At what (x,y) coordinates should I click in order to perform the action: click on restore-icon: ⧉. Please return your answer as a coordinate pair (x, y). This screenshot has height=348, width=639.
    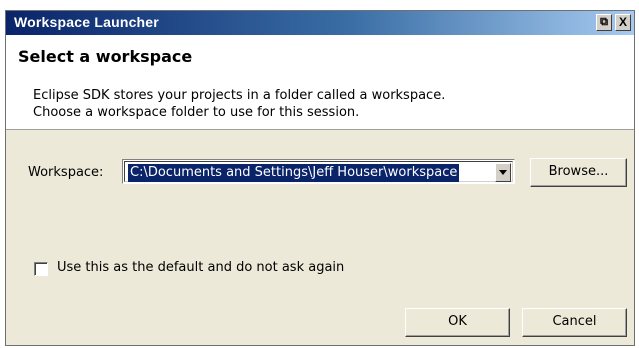
    Looking at the image, I should click on (604, 22).